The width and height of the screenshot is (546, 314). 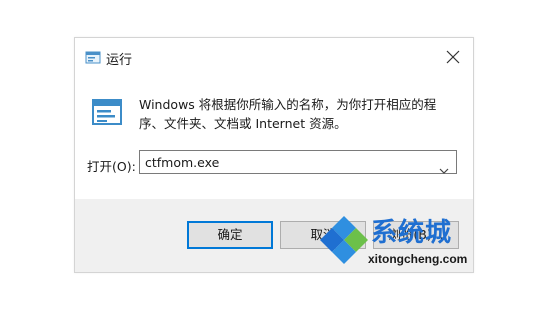 I want to click on window-title: 运行, so click(x=119, y=60).